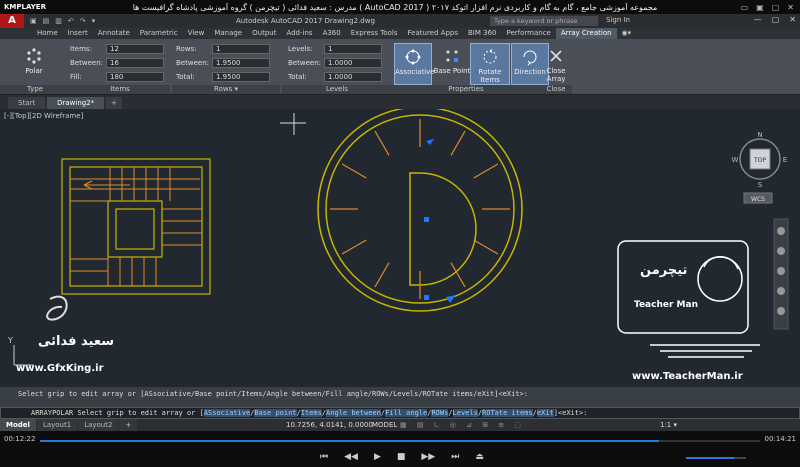 Image resolution: width=800 pixels, height=467 pixels. What do you see at coordinates (663, 270) in the screenshot?
I see `watermark-brand-fa: تیچرمن` at bounding box center [663, 270].